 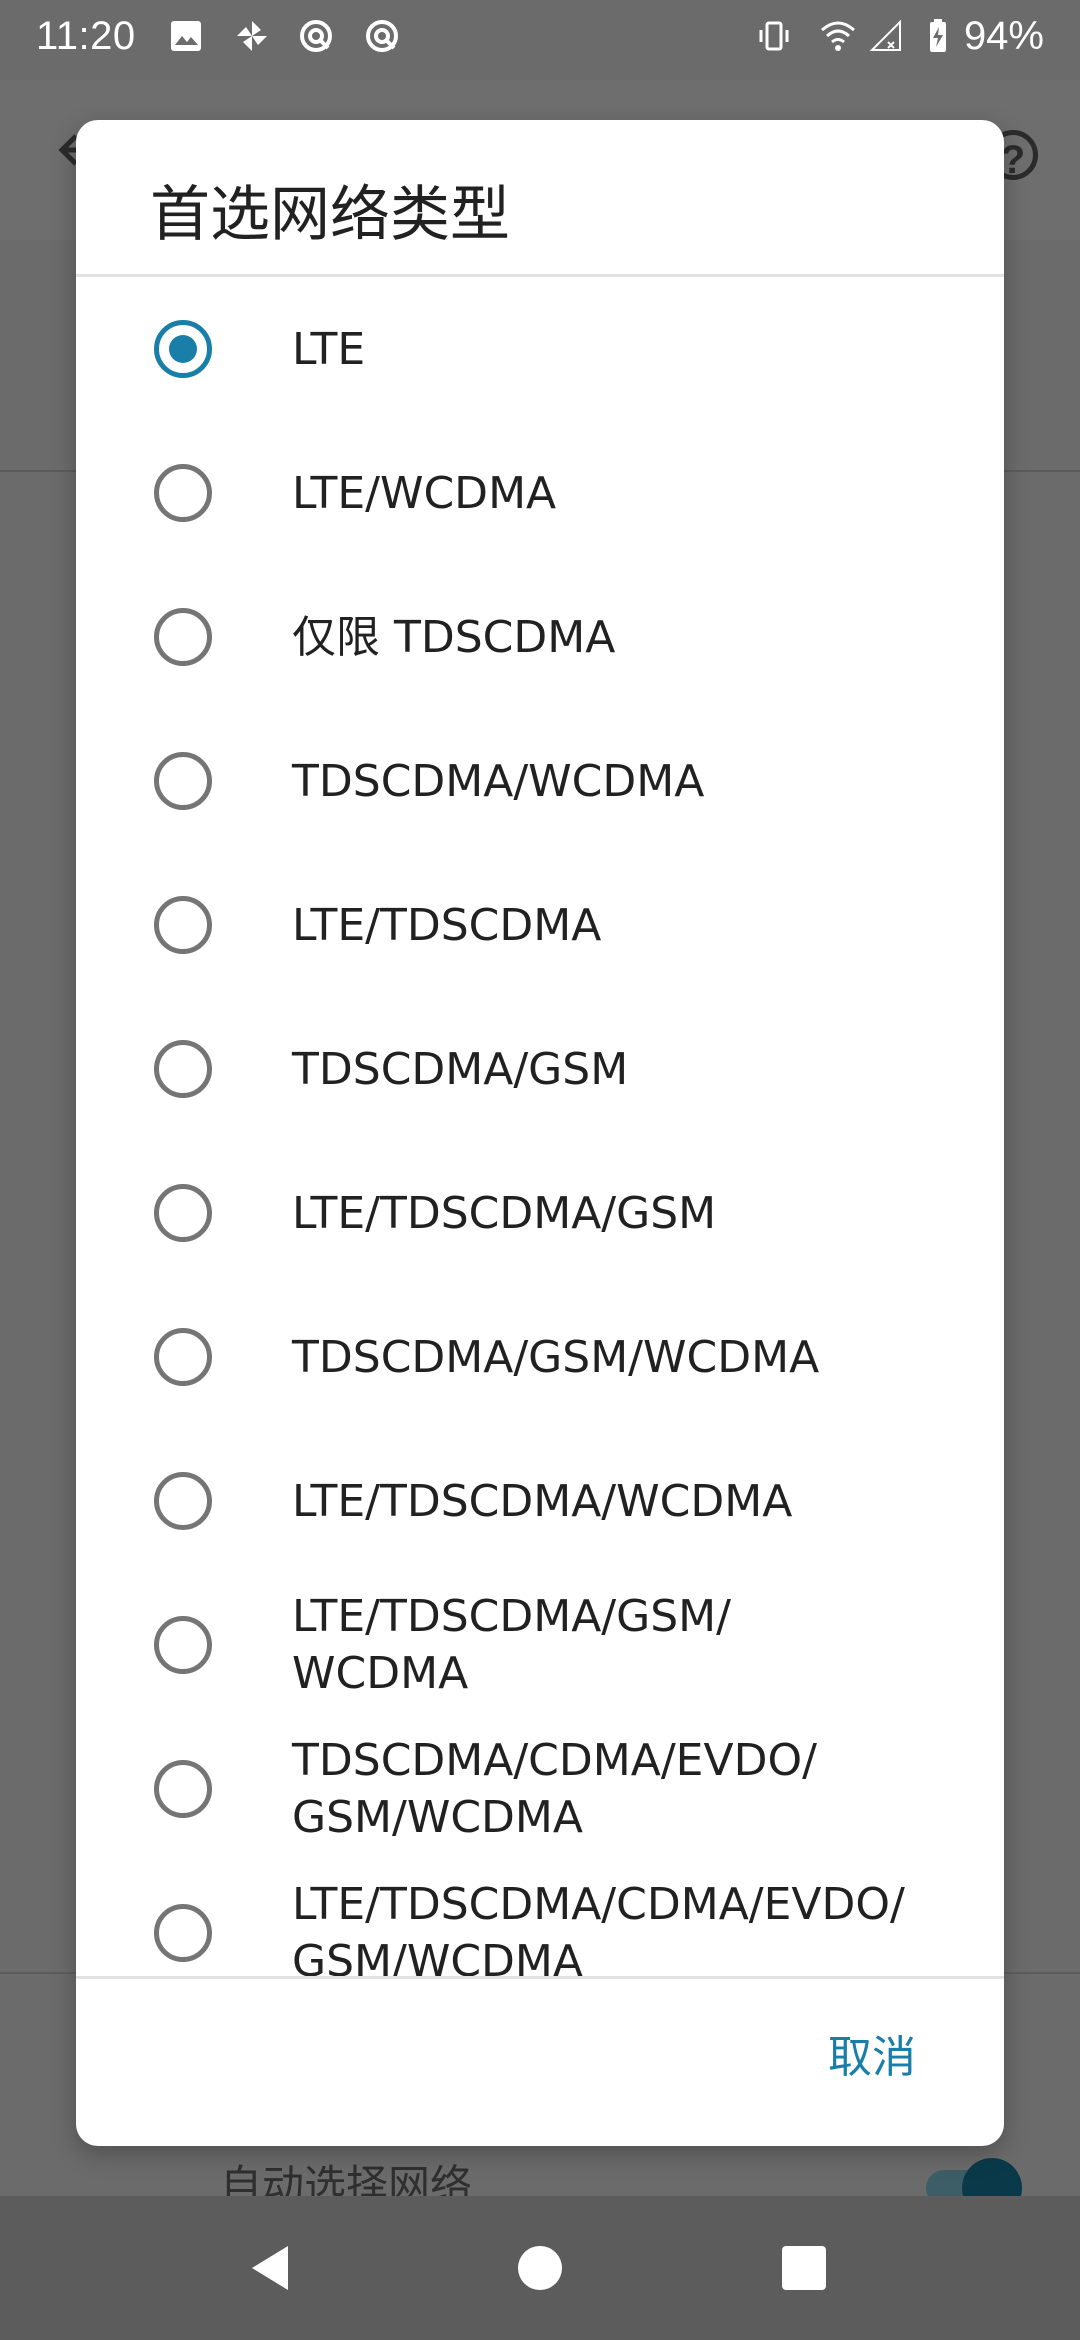 What do you see at coordinates (272, 2268) in the screenshot?
I see `back-icon` at bounding box center [272, 2268].